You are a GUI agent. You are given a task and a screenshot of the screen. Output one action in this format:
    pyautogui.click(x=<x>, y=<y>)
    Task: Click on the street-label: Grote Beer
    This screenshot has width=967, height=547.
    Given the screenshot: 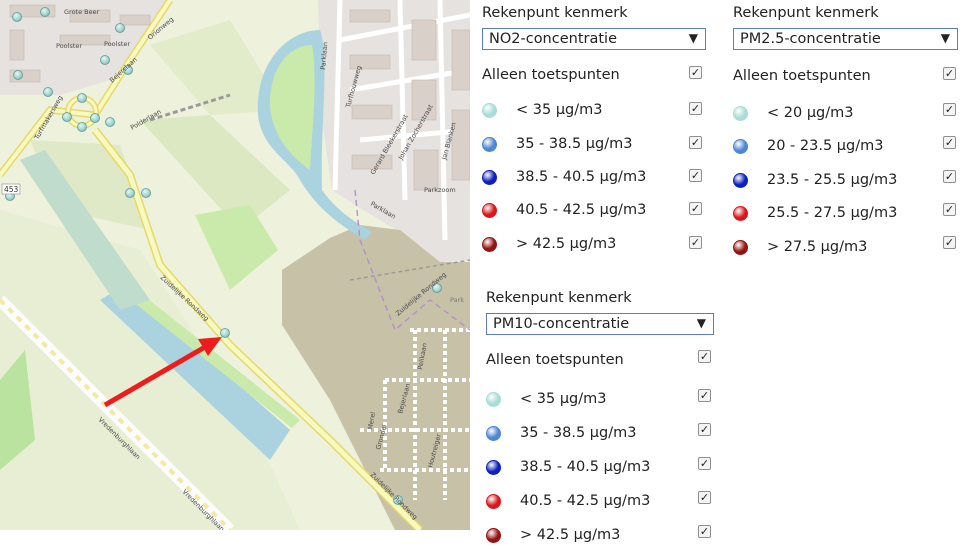 What is the action you would take?
    pyautogui.click(x=82, y=12)
    